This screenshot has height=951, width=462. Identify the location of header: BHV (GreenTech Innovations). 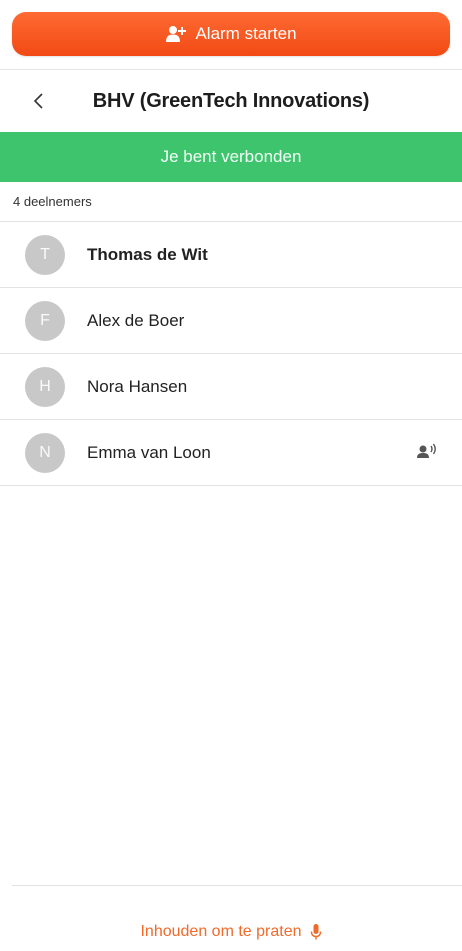
(231, 101).